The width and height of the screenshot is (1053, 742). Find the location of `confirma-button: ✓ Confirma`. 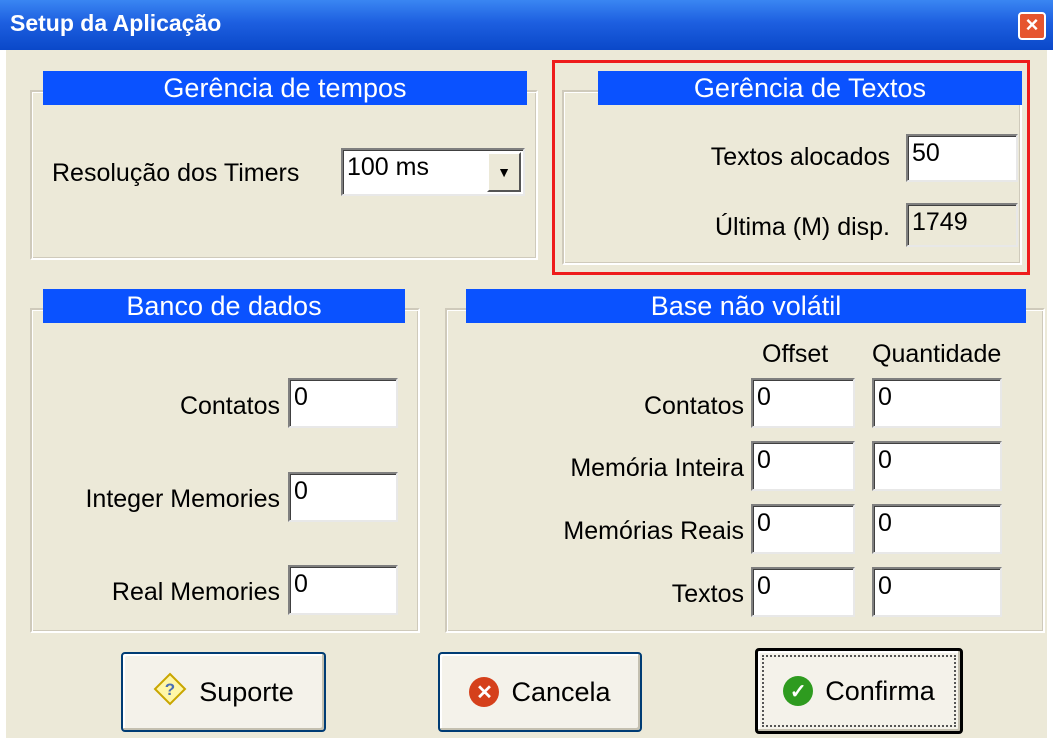

confirma-button: ✓ Confirma is located at coordinates (859, 691).